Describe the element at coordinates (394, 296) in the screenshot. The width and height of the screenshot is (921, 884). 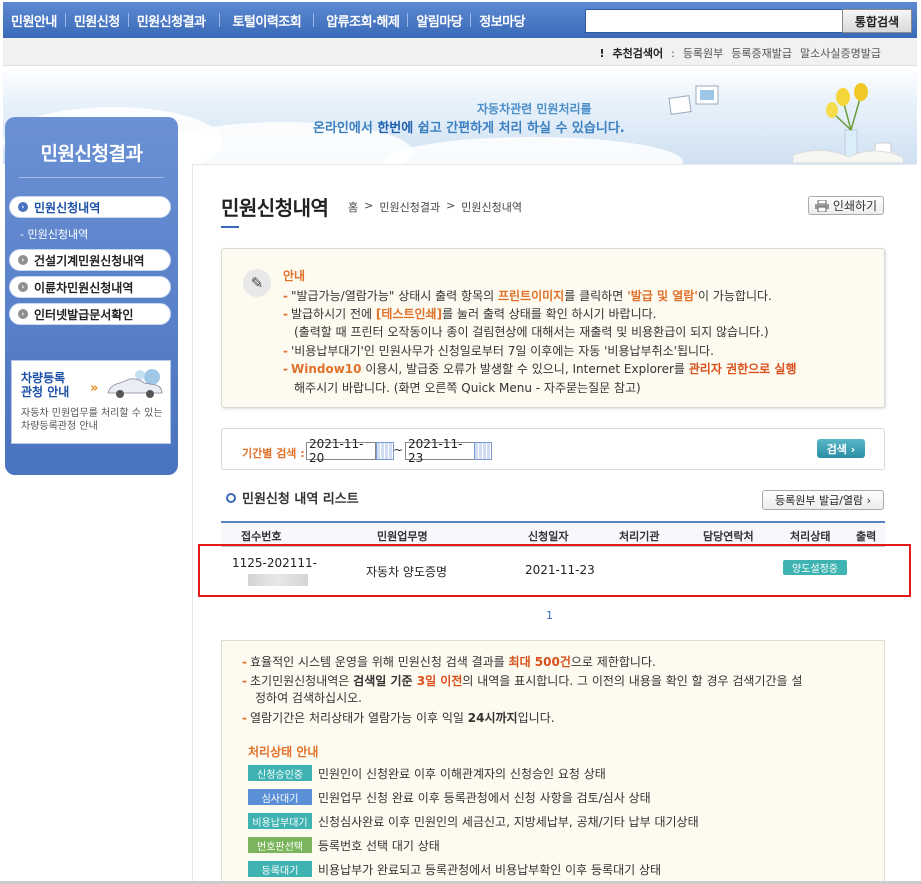
I see `notice-text: "발급가능/열람가능" 상태시 출력 항목의` at that location.